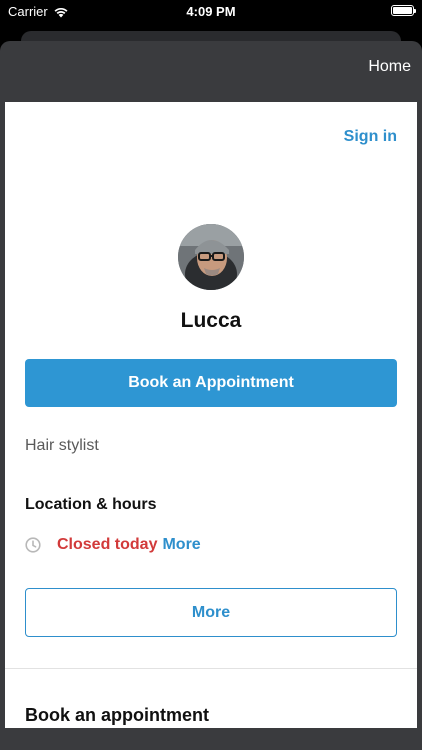 The height and width of the screenshot is (750, 422). I want to click on bottom-bar, so click(211, 739).